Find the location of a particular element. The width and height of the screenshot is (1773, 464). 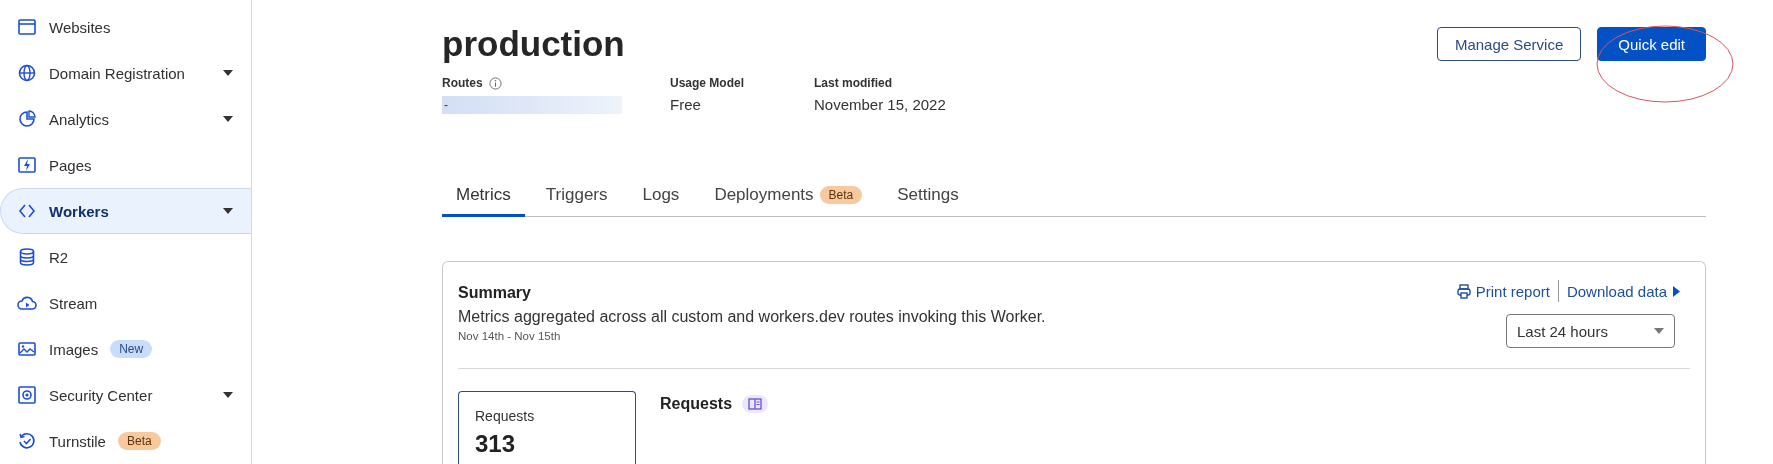

sidebar-item: Turnstile Beta is located at coordinates (125, 441).